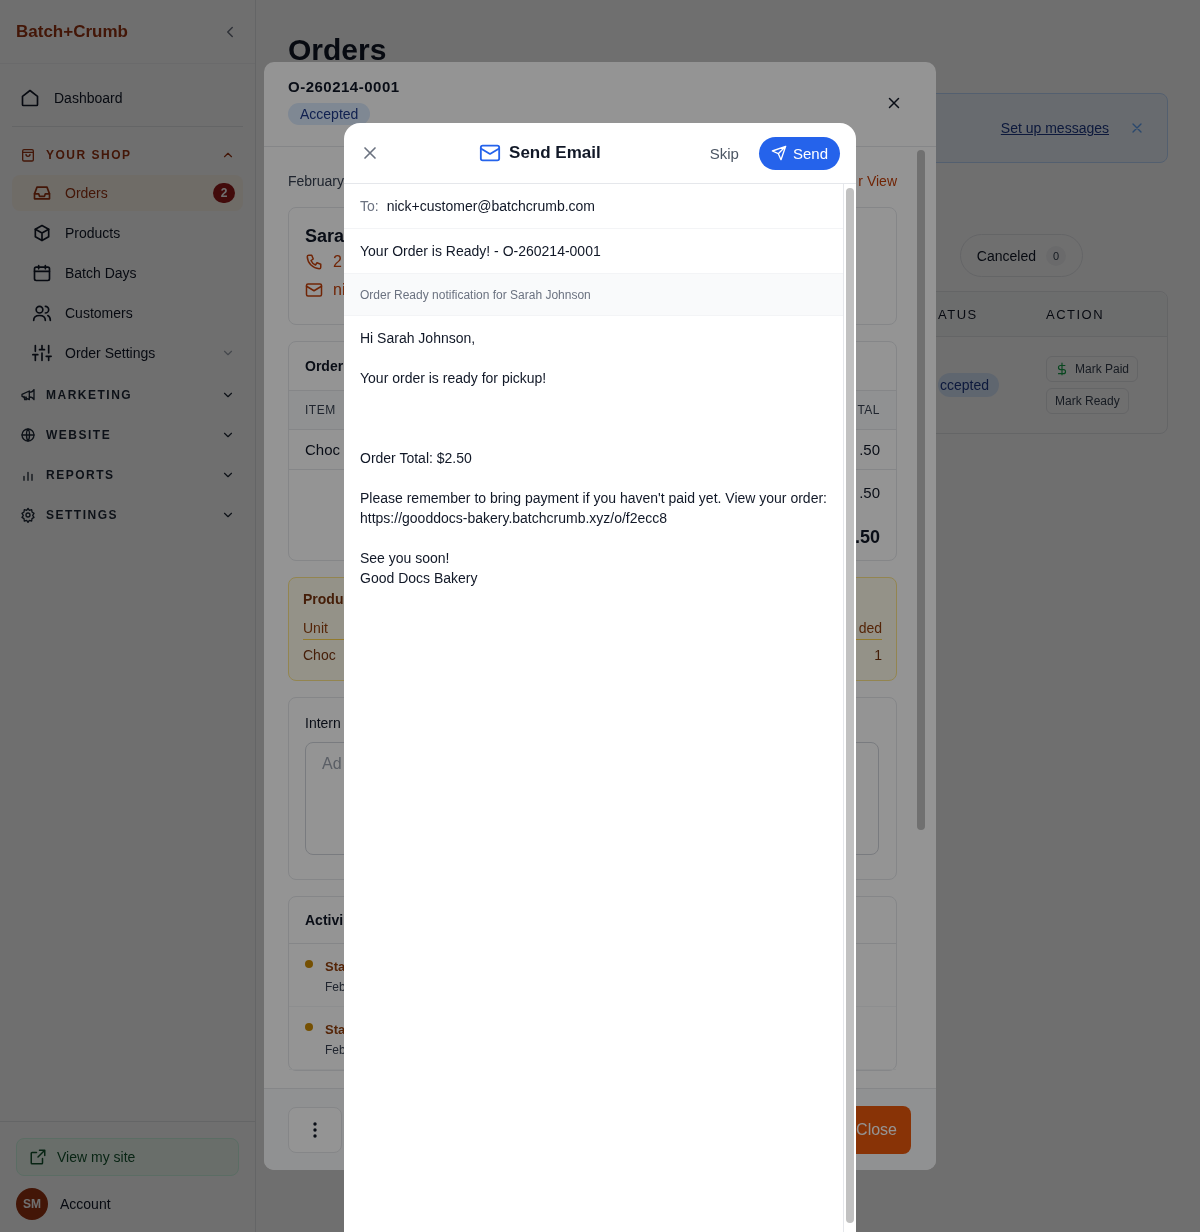  Describe the element at coordinates (1062, 369) in the screenshot. I see `dollar-icon` at that location.